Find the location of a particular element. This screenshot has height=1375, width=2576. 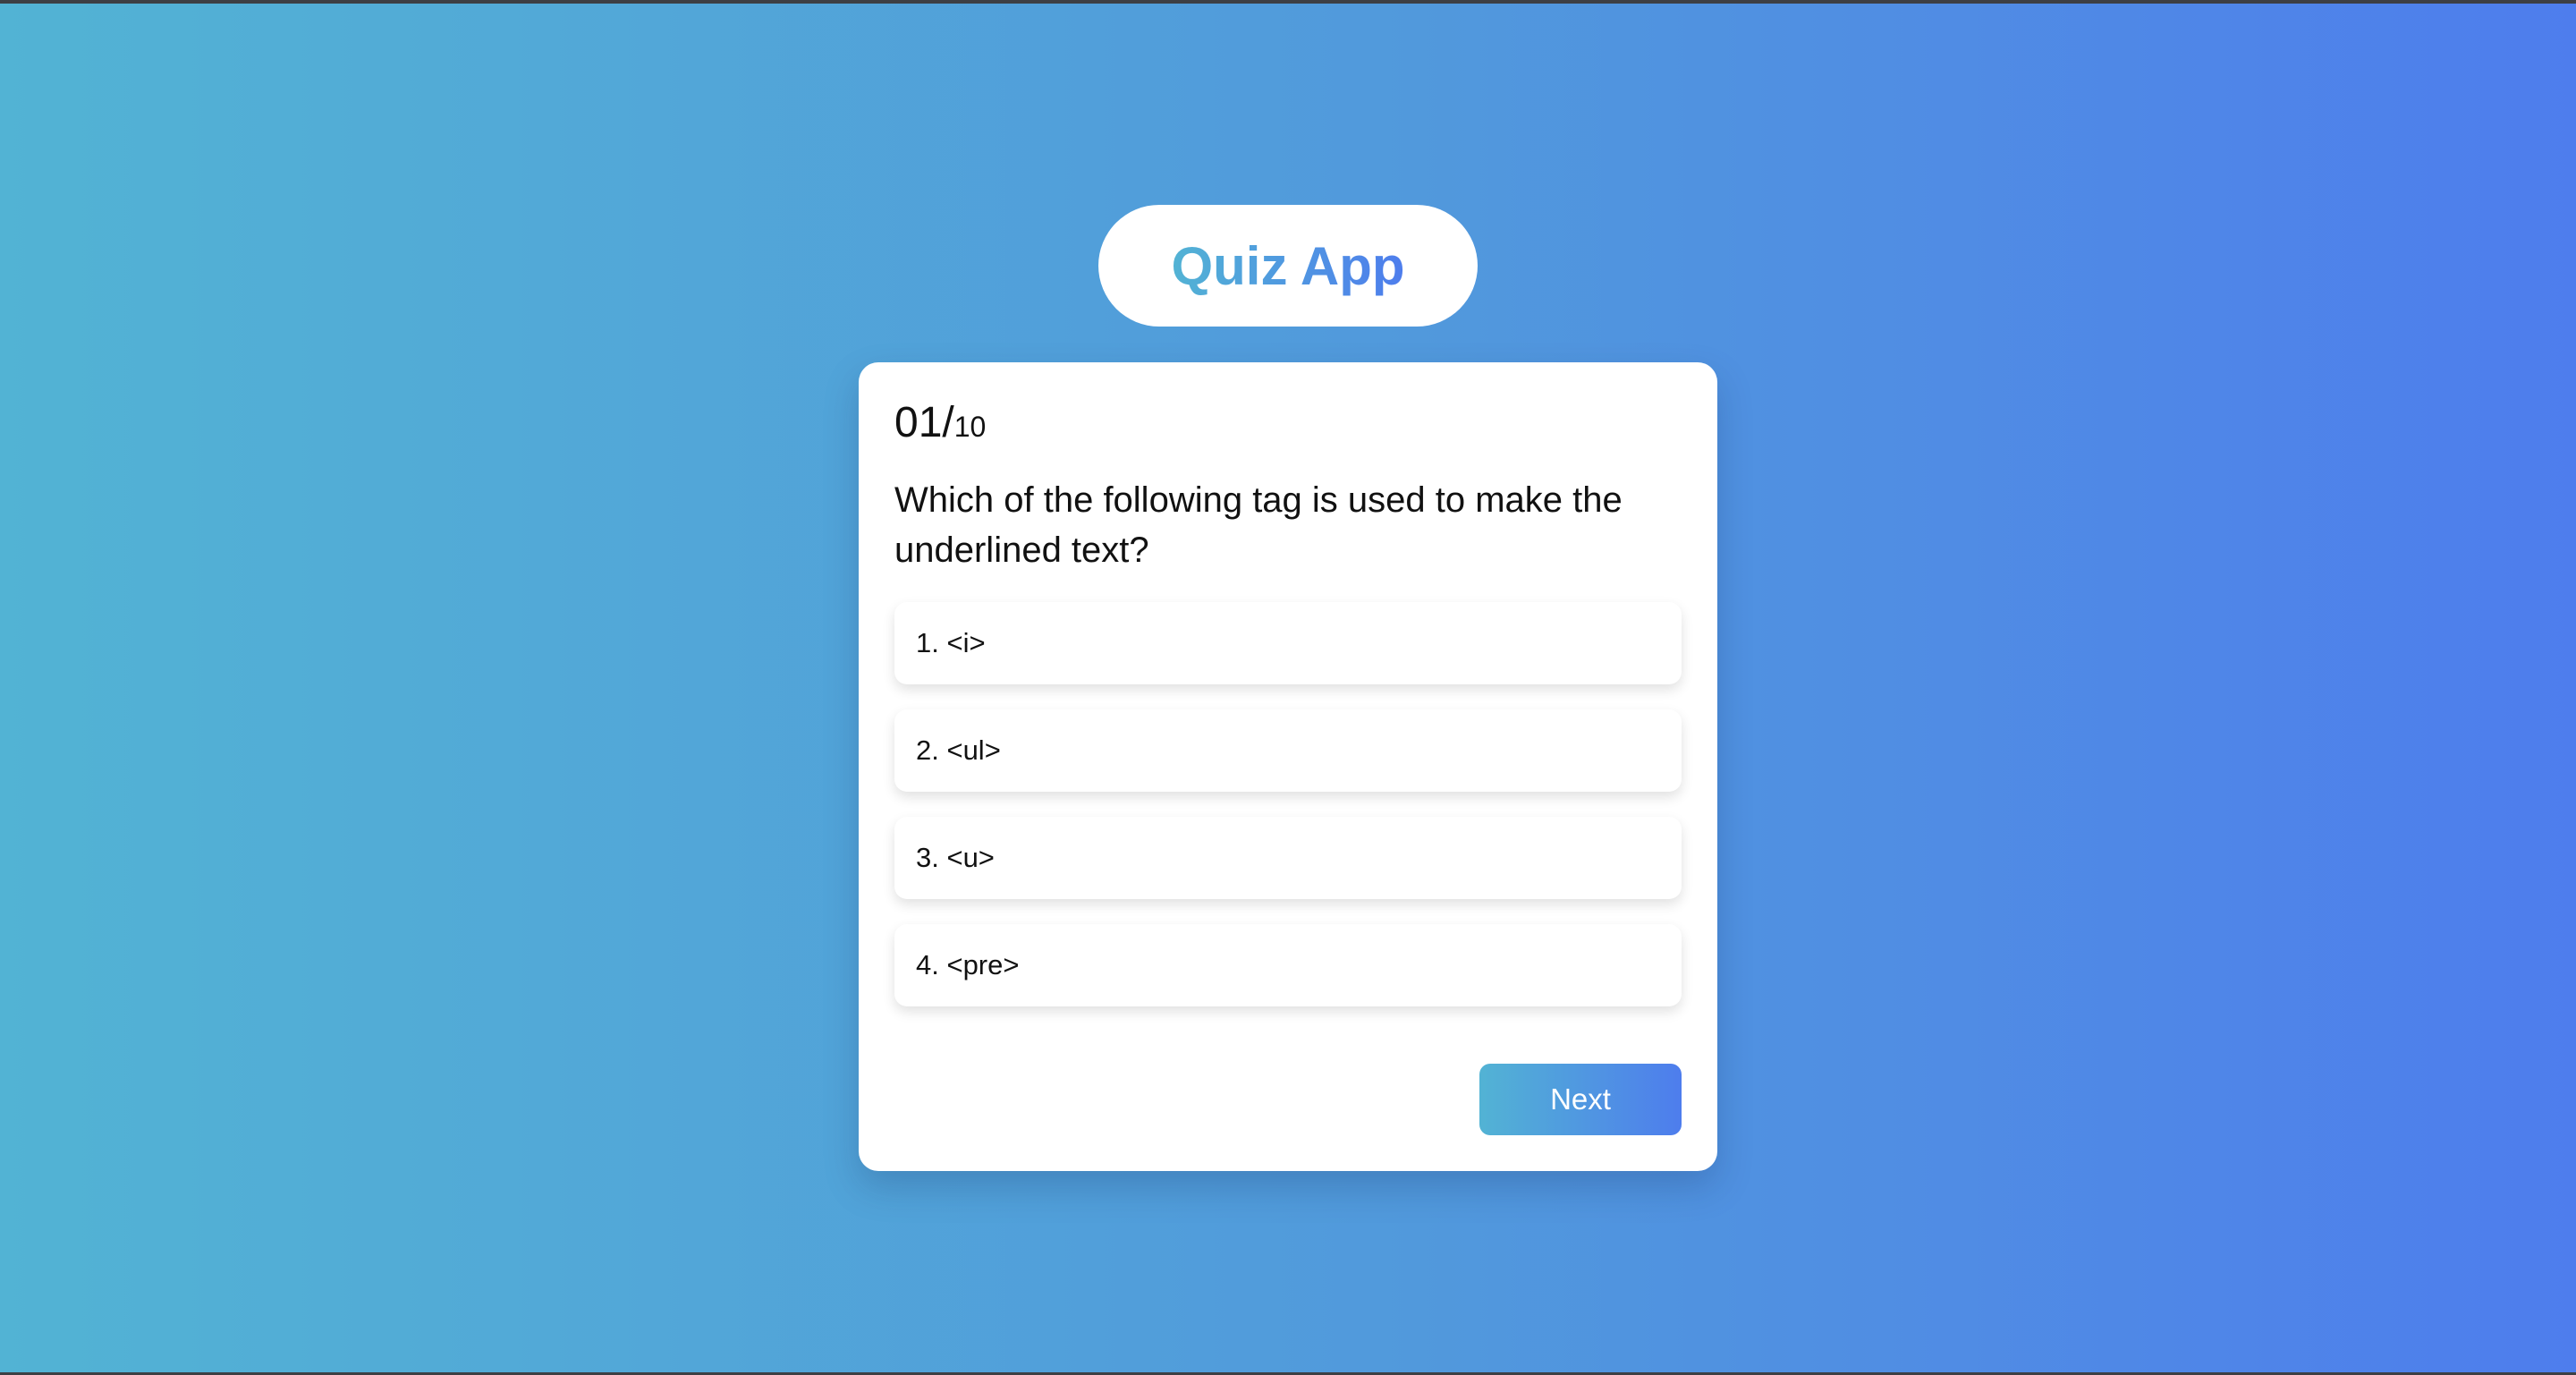

app-title: Quiz App is located at coordinates (1288, 265).